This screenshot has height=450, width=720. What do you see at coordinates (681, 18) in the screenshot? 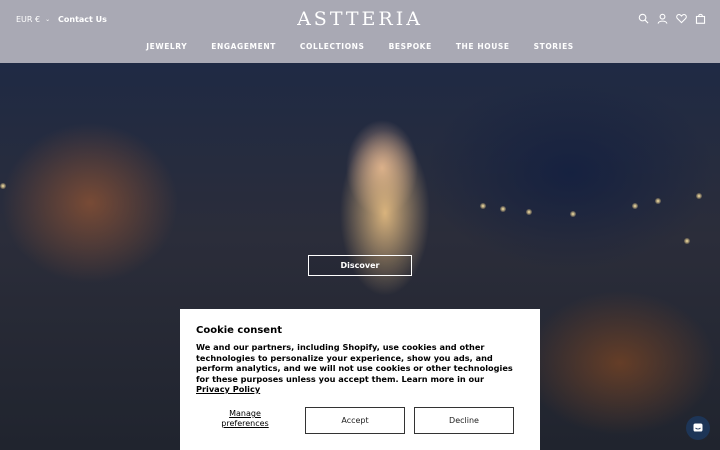
I see `wishlist-heart-icon` at bounding box center [681, 18].